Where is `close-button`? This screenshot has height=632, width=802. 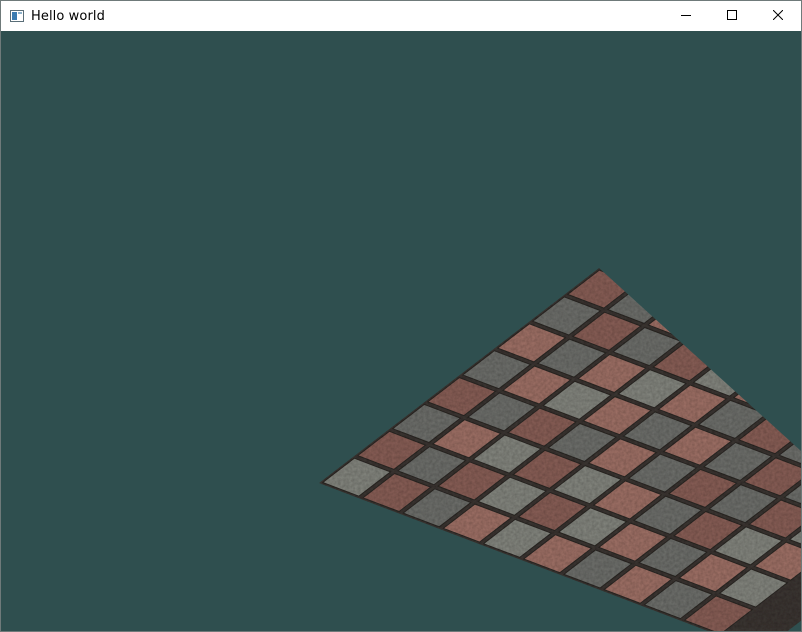 close-button is located at coordinates (778, 16).